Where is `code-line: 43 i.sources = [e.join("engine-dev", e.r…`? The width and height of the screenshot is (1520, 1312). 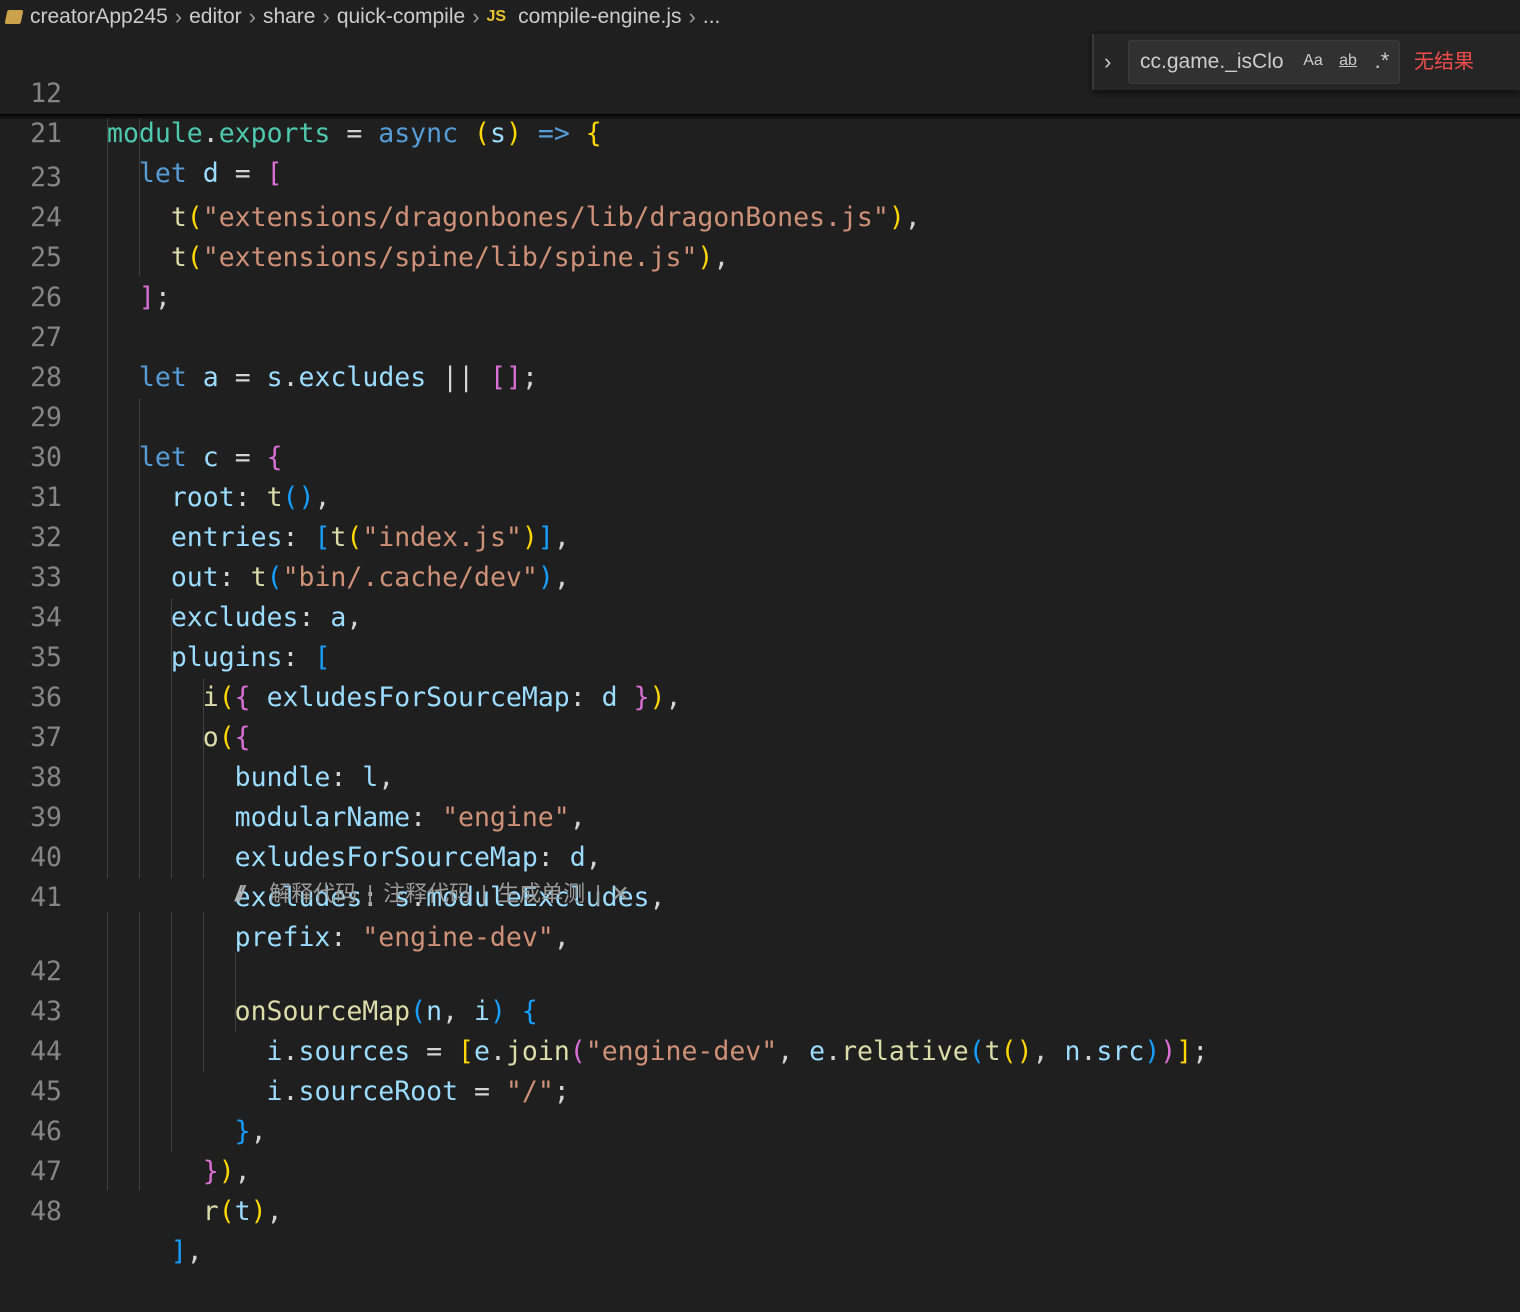
code-line: 43 i.sources = [e.join("engine-dev", e.r… is located at coordinates (760, 1009).